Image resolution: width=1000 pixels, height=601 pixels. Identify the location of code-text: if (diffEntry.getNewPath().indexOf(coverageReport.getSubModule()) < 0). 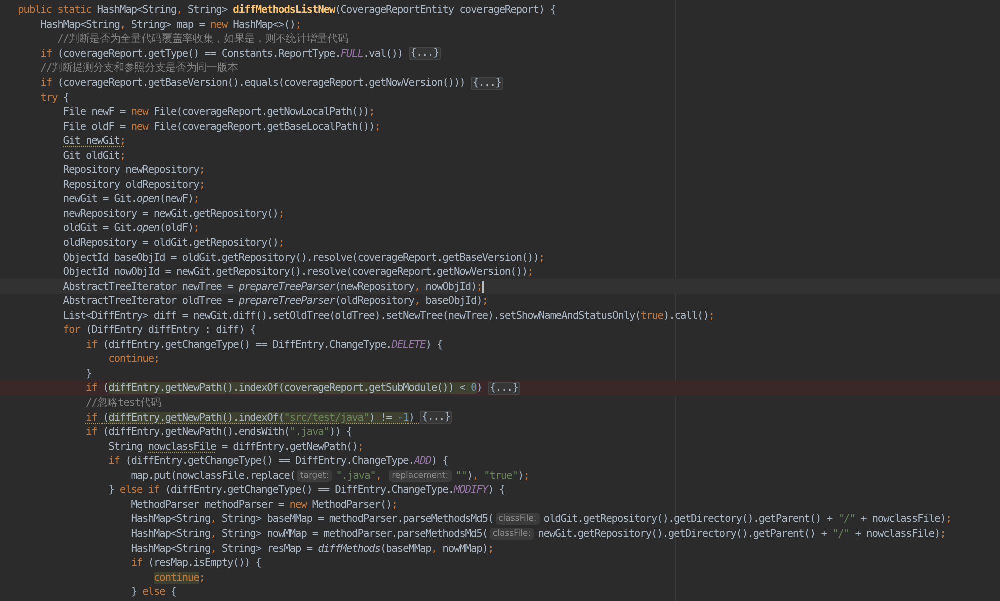
(284, 388).